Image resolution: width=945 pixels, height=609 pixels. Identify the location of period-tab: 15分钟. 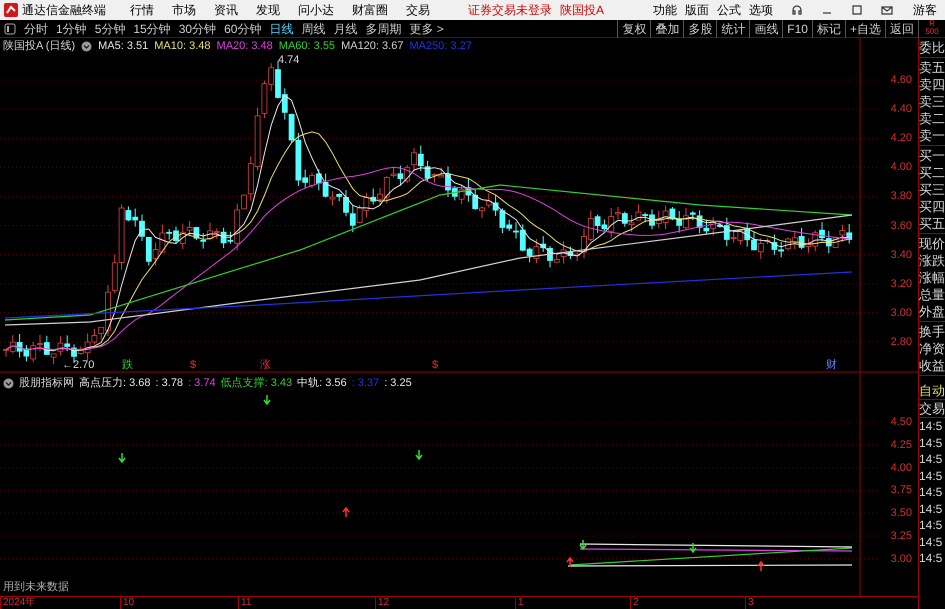
(152, 29).